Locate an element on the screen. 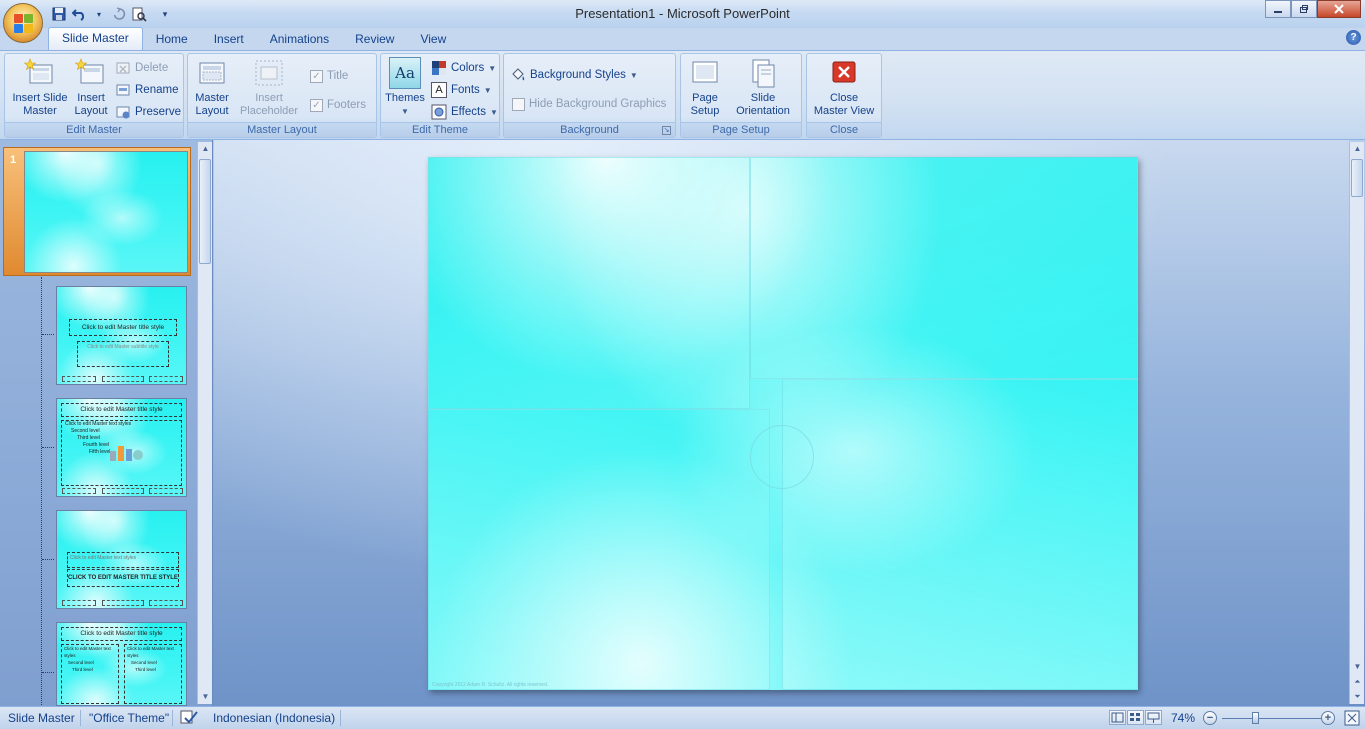  master-layout-group-label: Master Layout is located at coordinates (282, 129).